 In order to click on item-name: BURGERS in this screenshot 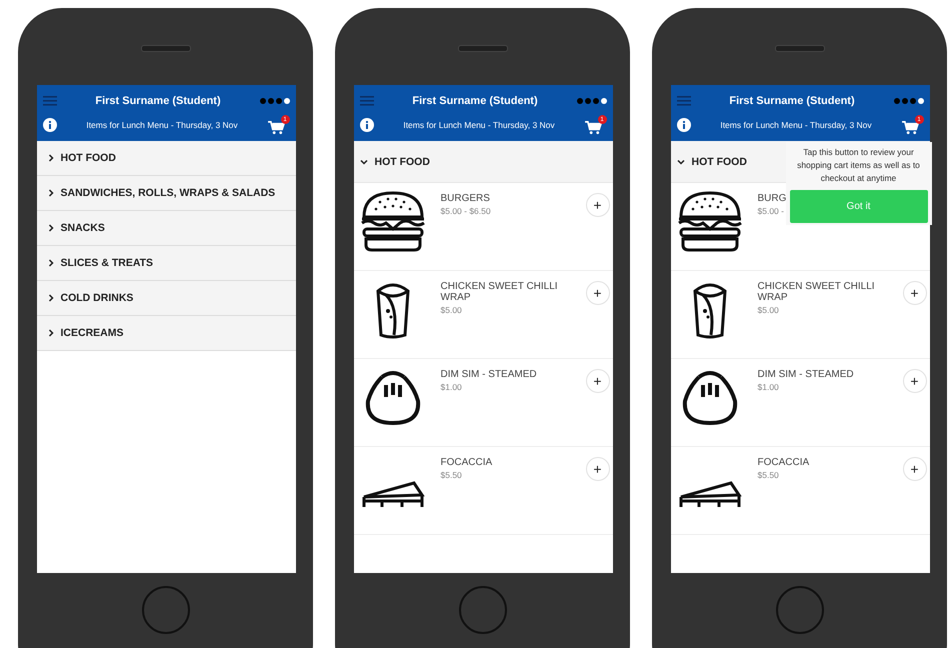, I will do `click(465, 198)`.